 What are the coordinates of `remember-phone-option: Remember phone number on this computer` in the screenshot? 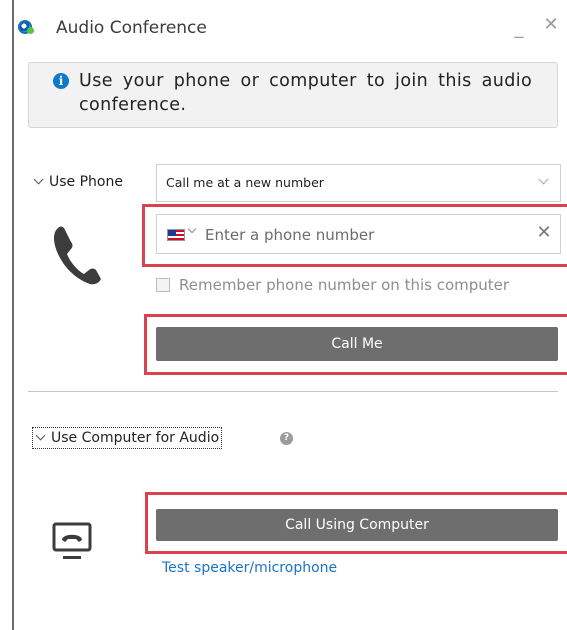 It's located at (332, 285).